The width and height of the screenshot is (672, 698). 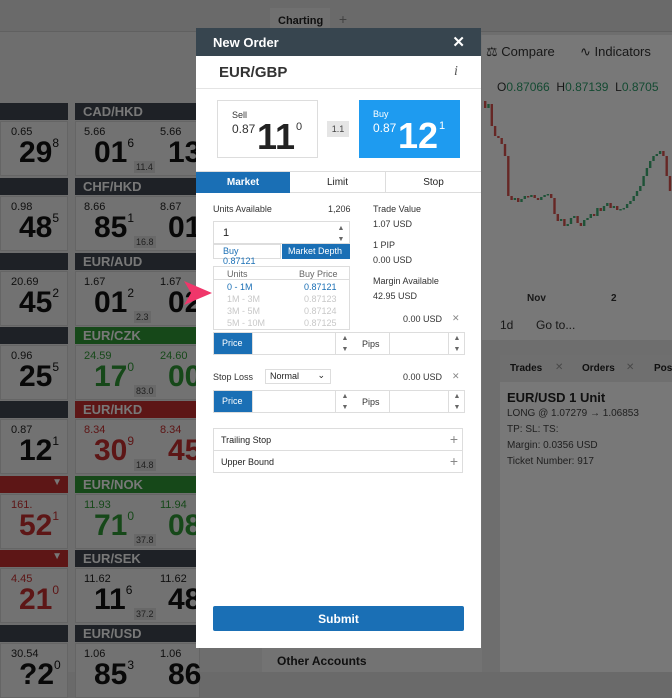 I want to click on units-input: 1, so click(x=281, y=232).